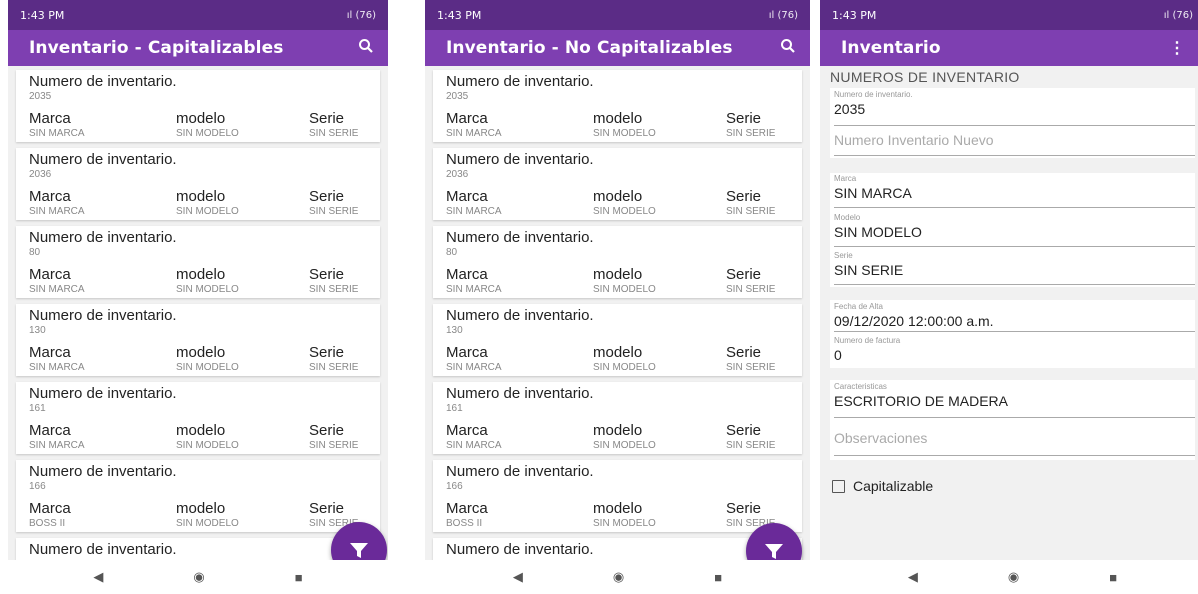 This screenshot has width=1198, height=594. Describe the element at coordinates (1014, 144) in the screenshot. I see `numero-inventario-nuevo-field: Numero Inventario Nuevo` at that location.